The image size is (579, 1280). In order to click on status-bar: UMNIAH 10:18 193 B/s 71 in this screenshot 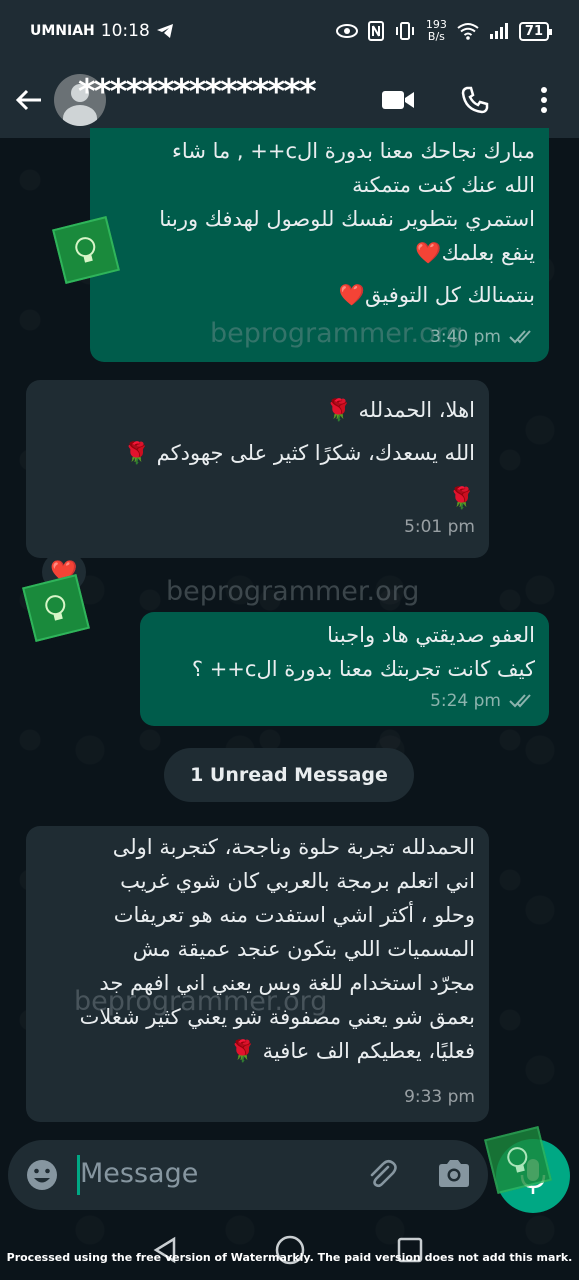, I will do `click(289, 31)`.